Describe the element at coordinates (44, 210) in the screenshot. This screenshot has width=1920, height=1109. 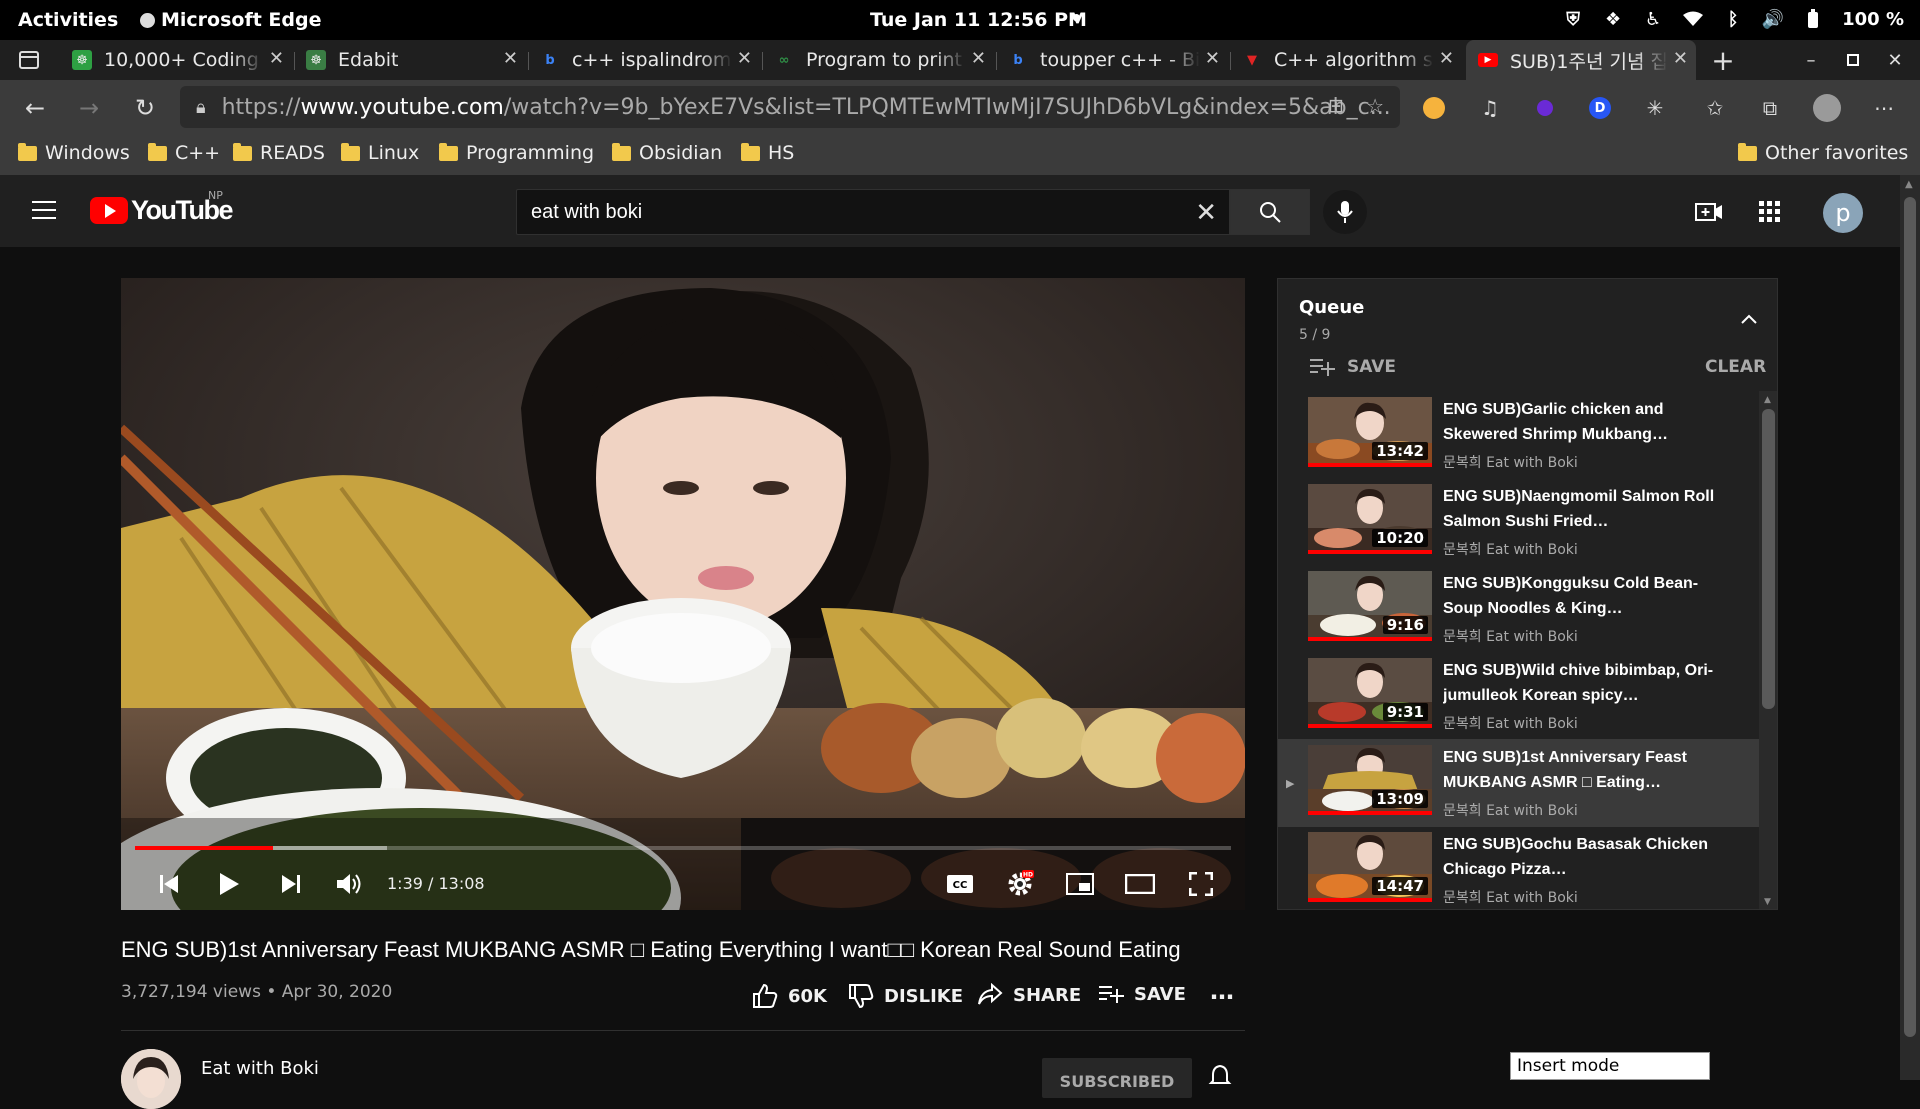
I see `hamburger-menu-icon` at that location.